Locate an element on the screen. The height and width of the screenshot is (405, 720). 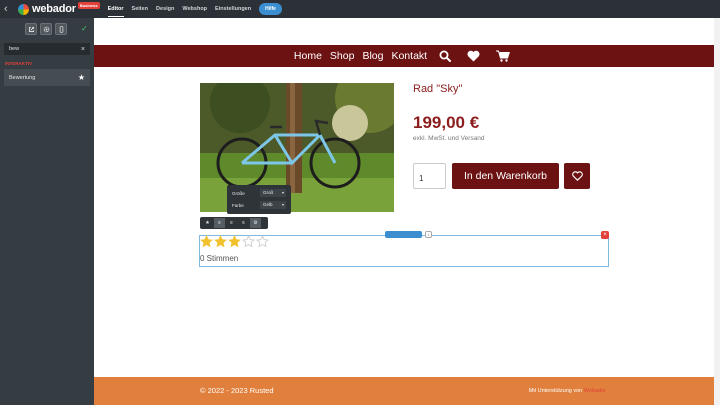
gear-icon is located at coordinates (46, 29).